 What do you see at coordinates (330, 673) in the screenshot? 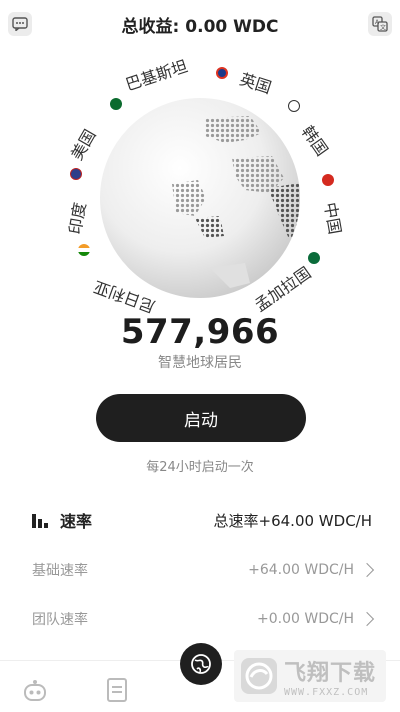
I see `watermark-title: 飞翔下载` at bounding box center [330, 673].